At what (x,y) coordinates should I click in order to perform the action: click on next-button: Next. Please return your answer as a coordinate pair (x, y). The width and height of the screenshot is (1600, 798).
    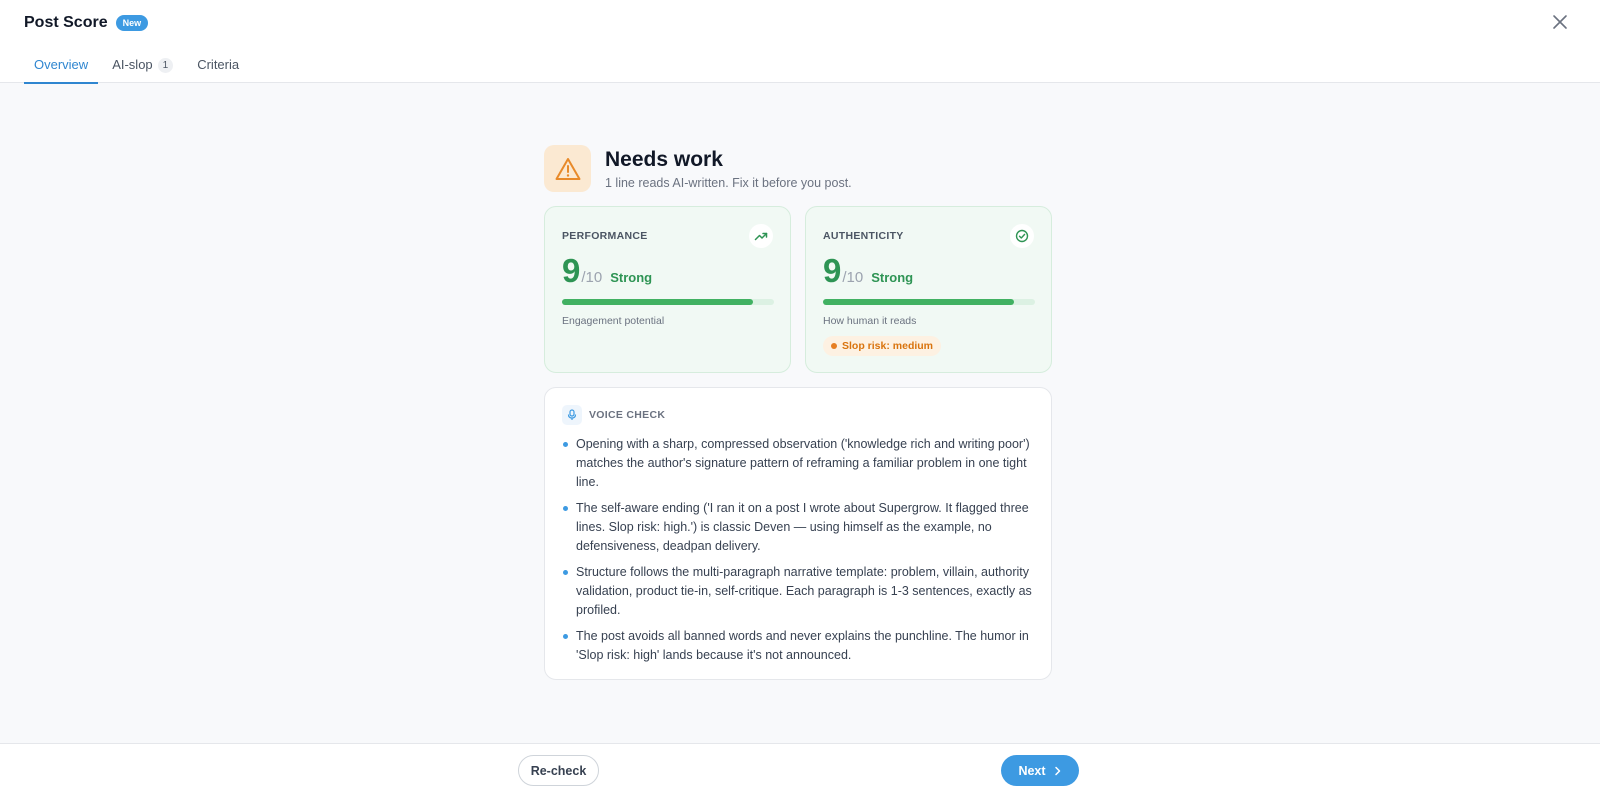
    Looking at the image, I should click on (1040, 770).